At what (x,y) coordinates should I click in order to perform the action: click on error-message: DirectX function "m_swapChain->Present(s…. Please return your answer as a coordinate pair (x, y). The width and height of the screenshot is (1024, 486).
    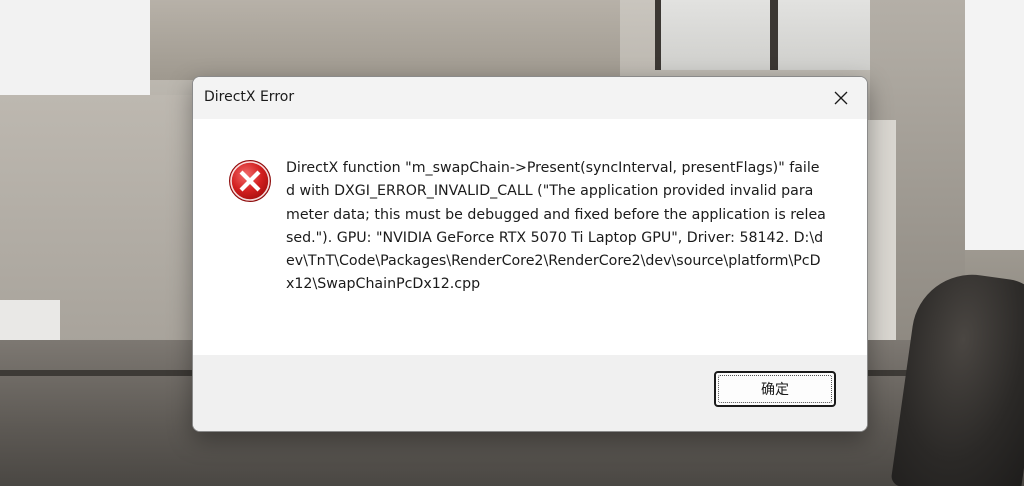
    Looking at the image, I should click on (556, 226).